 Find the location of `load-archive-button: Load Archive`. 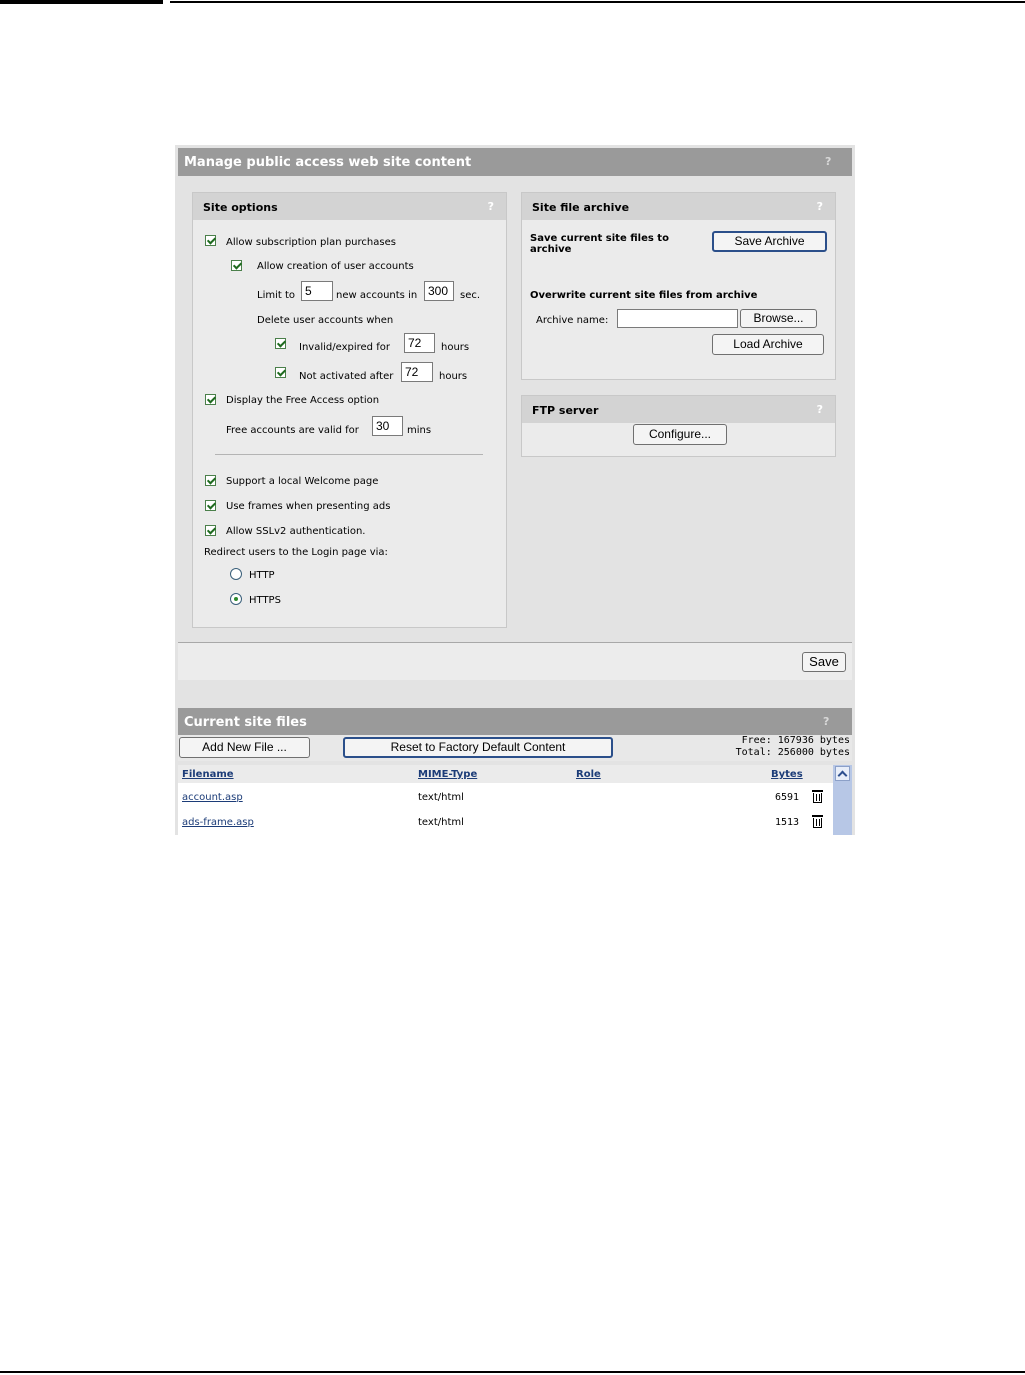

load-archive-button: Load Archive is located at coordinates (768, 344).